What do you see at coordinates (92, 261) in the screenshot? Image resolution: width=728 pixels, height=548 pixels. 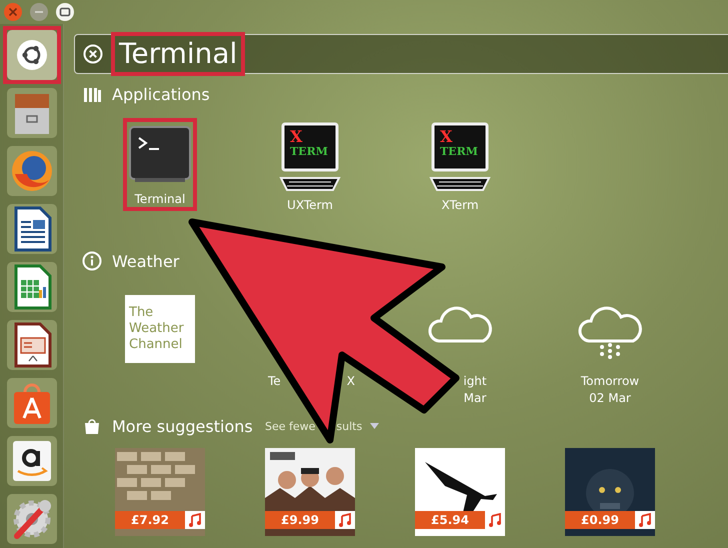 I see `info-icon` at bounding box center [92, 261].